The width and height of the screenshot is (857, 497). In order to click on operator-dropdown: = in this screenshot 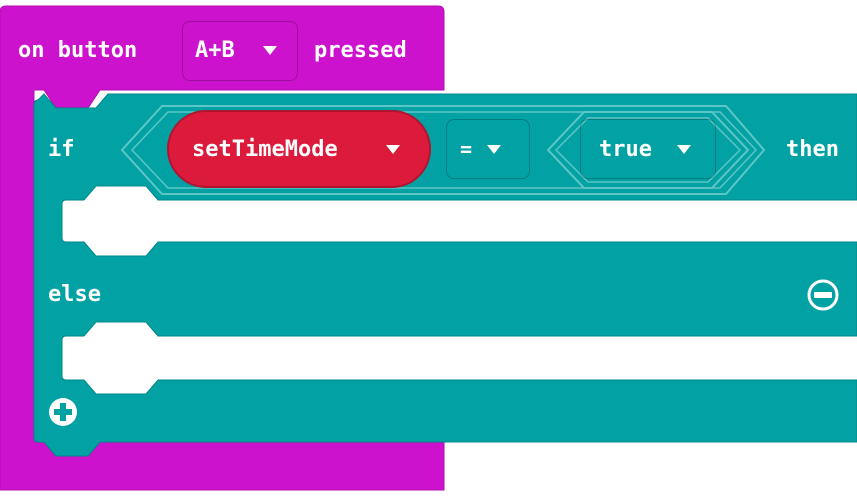, I will do `click(488, 149)`.